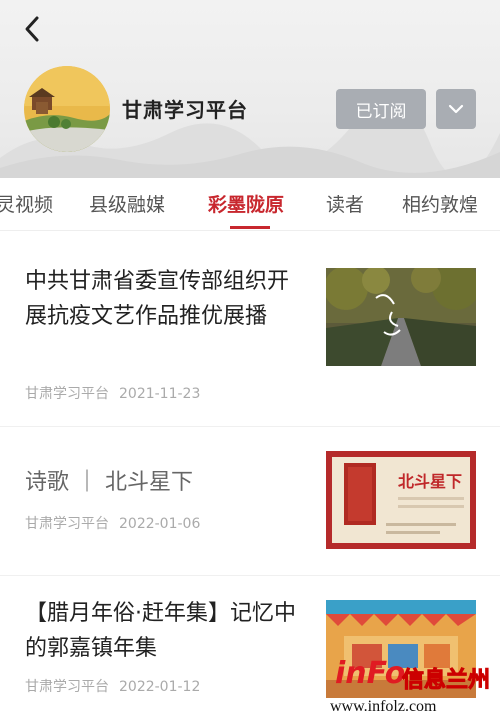 The width and height of the screenshot is (500, 723). What do you see at coordinates (383, 706) in the screenshot?
I see `watermark-url: www.infolz.com` at bounding box center [383, 706].